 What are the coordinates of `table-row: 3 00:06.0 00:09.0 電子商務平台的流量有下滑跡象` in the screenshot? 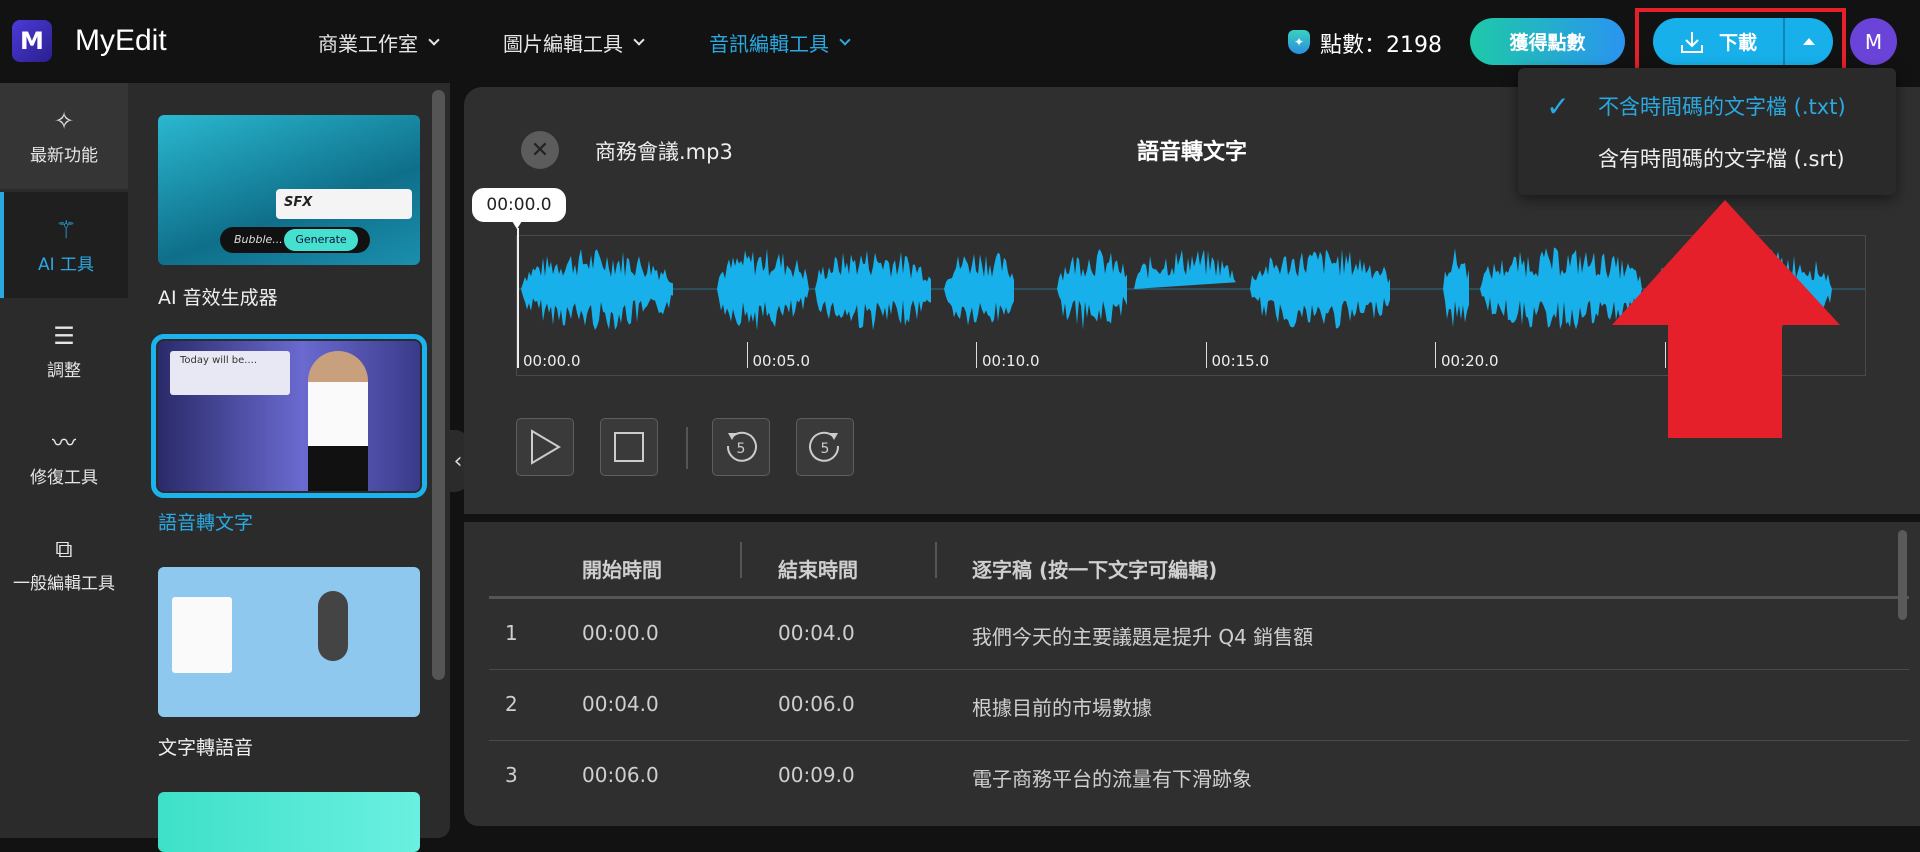 It's located at (1199, 776).